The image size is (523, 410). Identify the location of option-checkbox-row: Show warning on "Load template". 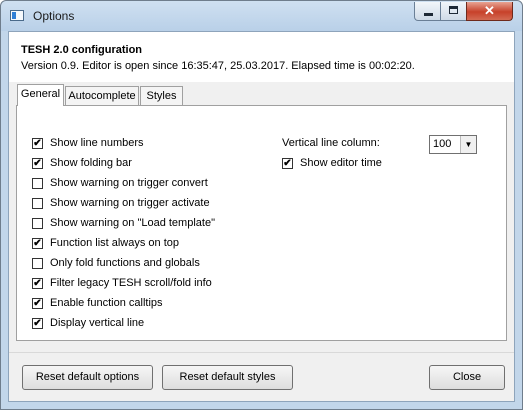
(147, 224).